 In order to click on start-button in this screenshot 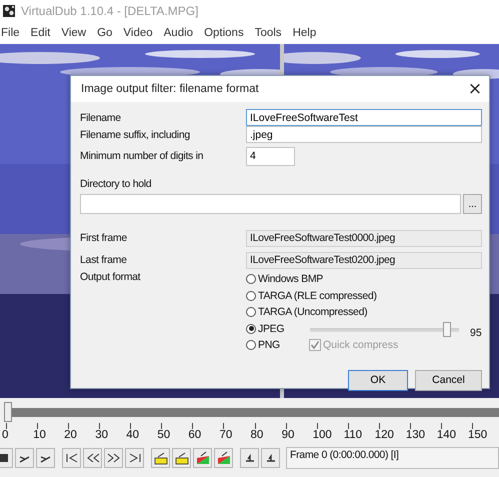, I will do `click(71, 458)`.